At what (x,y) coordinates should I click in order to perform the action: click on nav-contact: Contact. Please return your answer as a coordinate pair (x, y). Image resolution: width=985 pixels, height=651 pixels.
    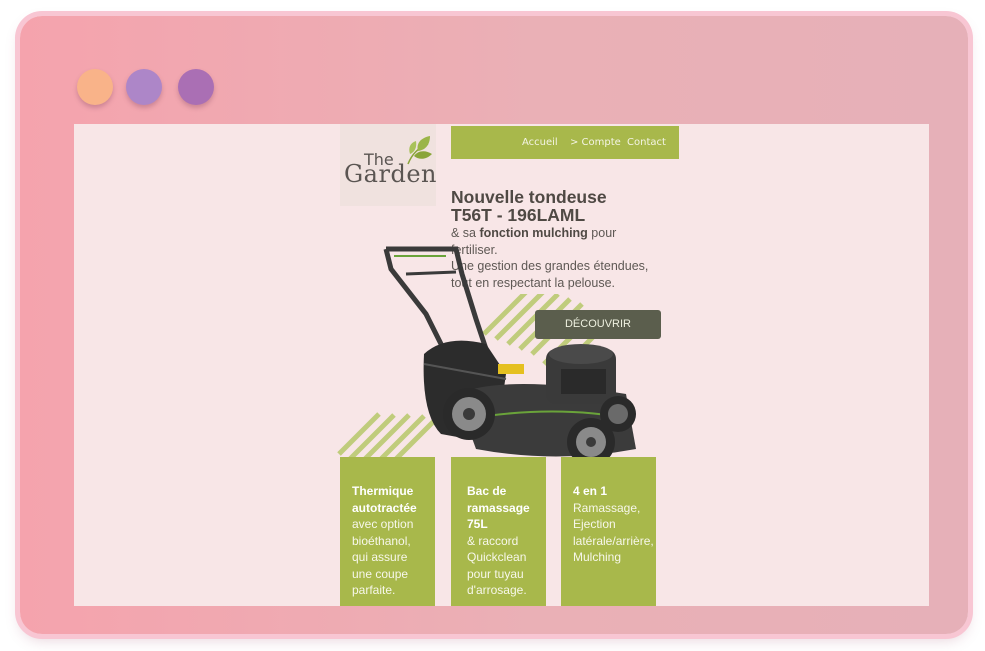
    Looking at the image, I should click on (646, 142).